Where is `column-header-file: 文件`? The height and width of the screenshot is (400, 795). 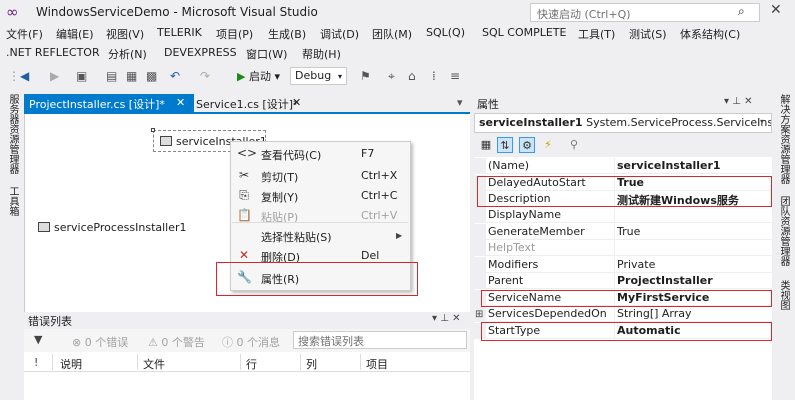 column-header-file: 文件 is located at coordinates (154, 364).